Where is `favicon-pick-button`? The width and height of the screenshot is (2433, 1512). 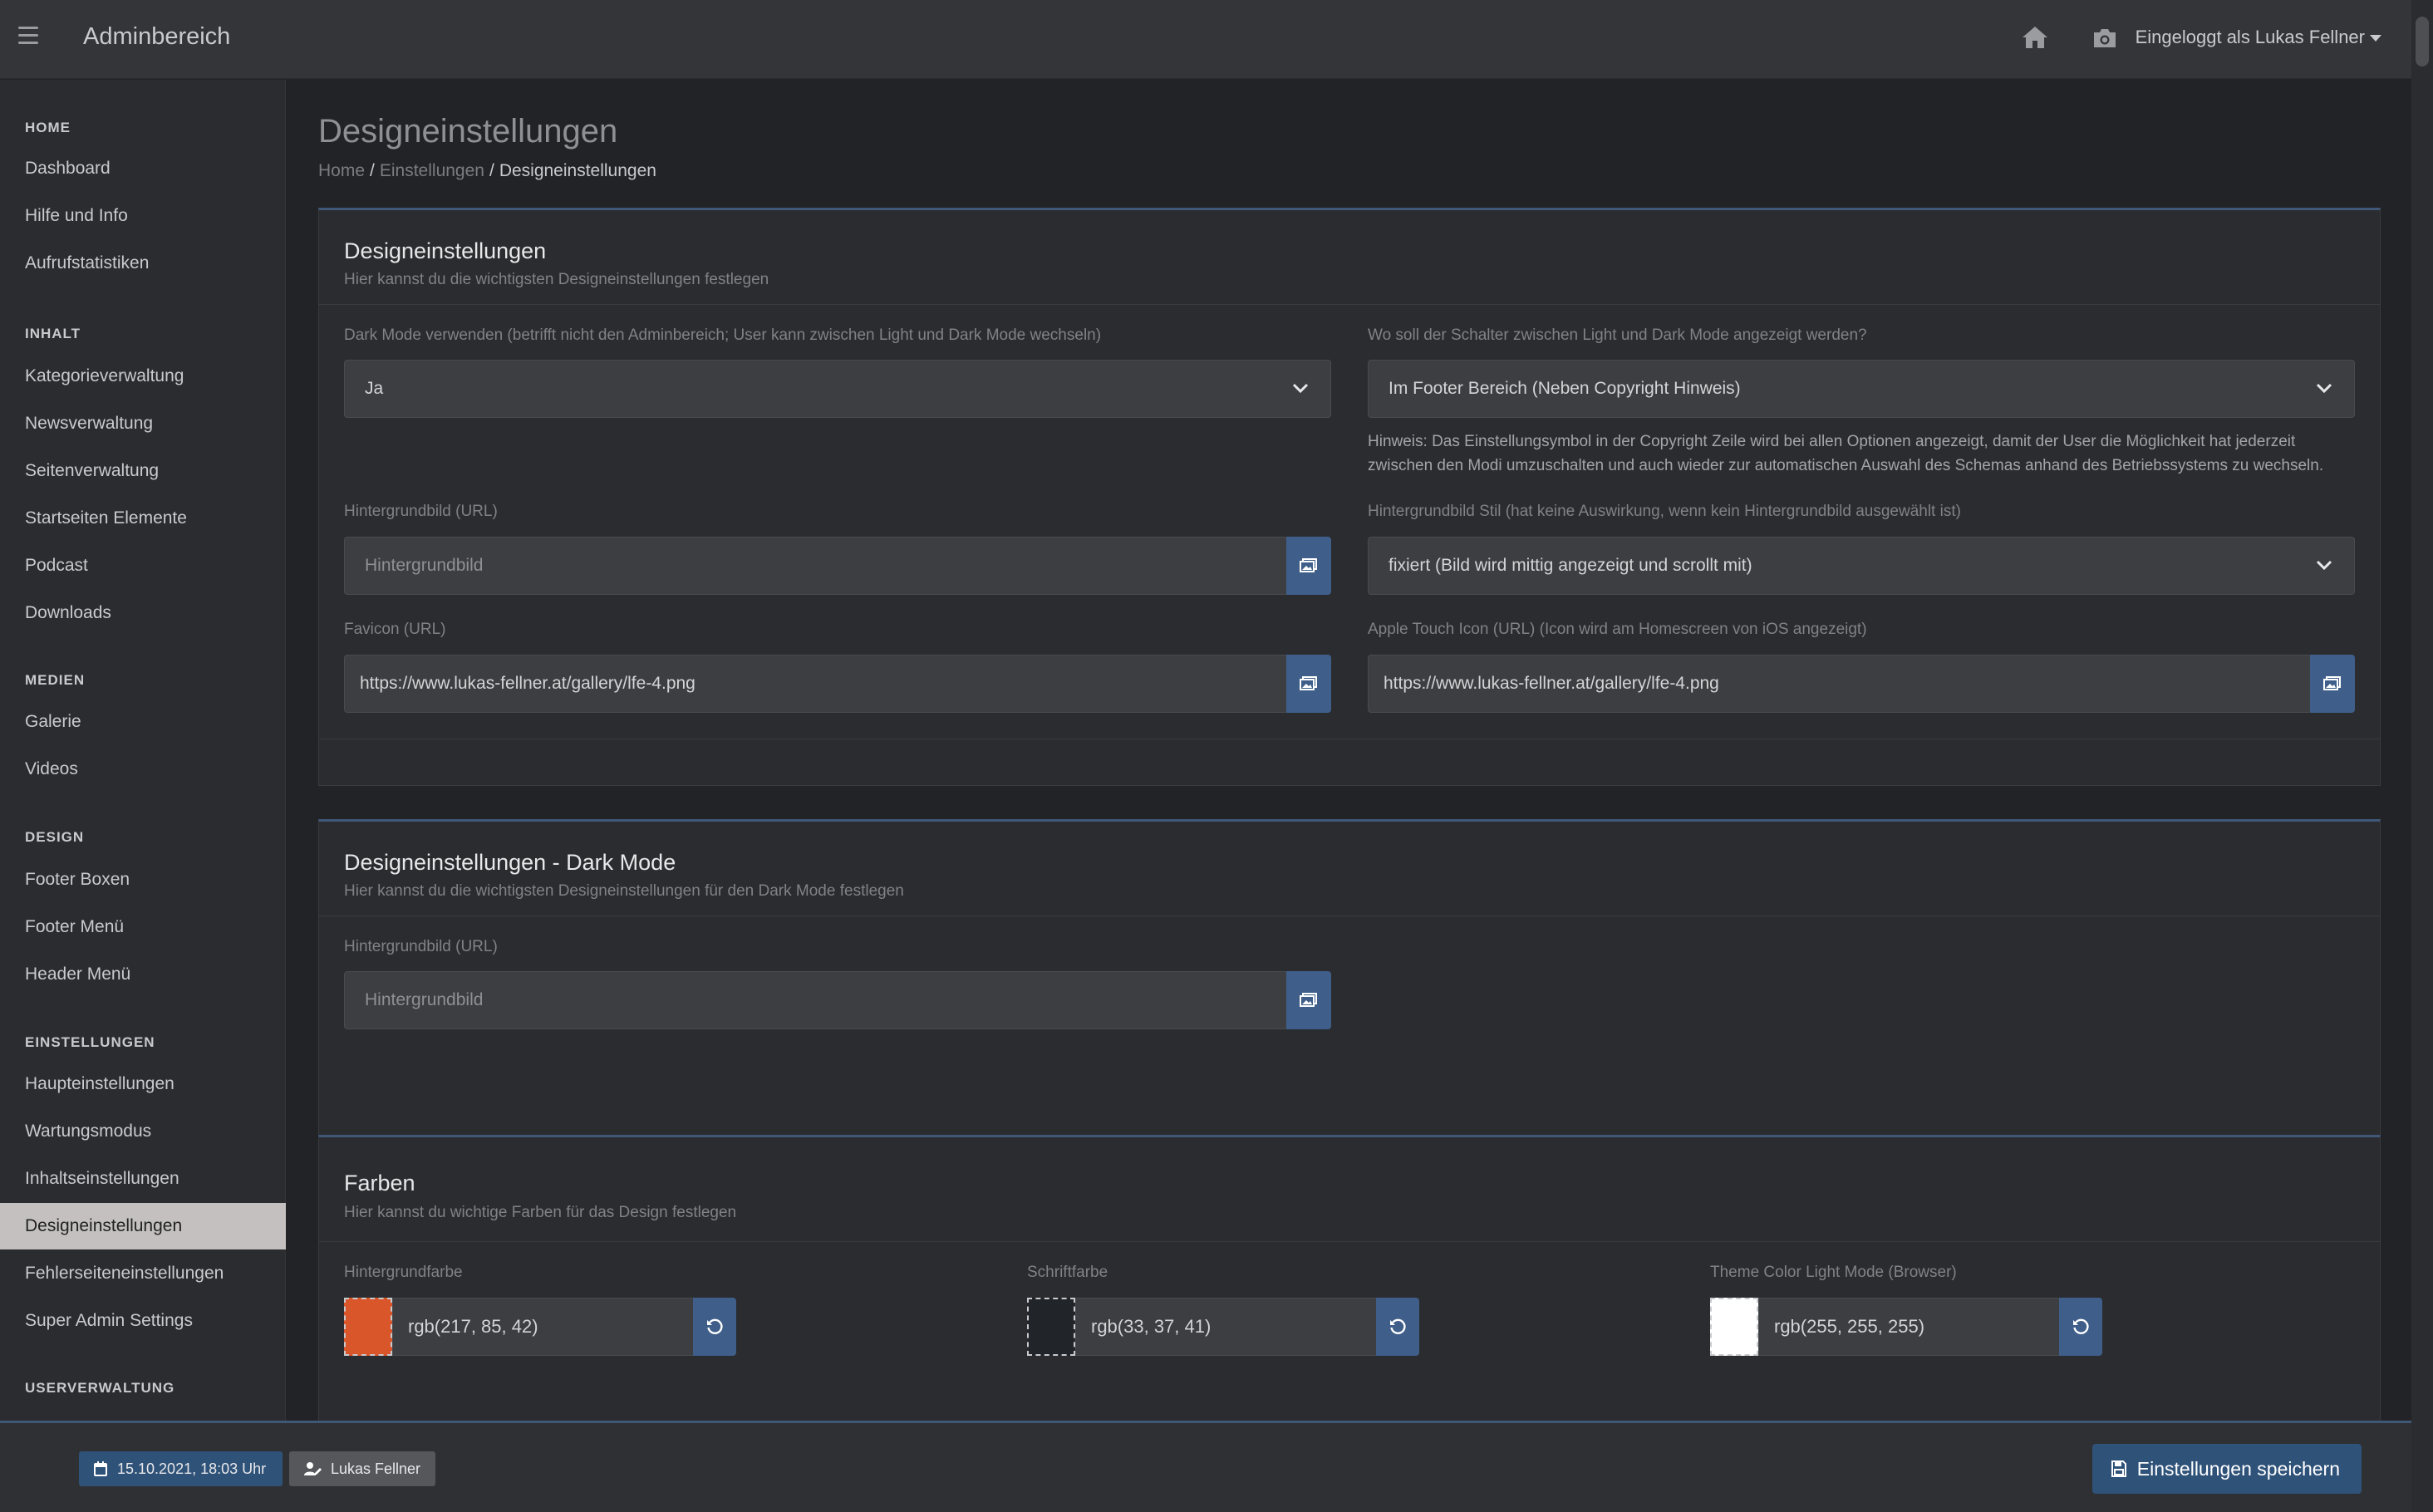 favicon-pick-button is located at coordinates (1308, 684).